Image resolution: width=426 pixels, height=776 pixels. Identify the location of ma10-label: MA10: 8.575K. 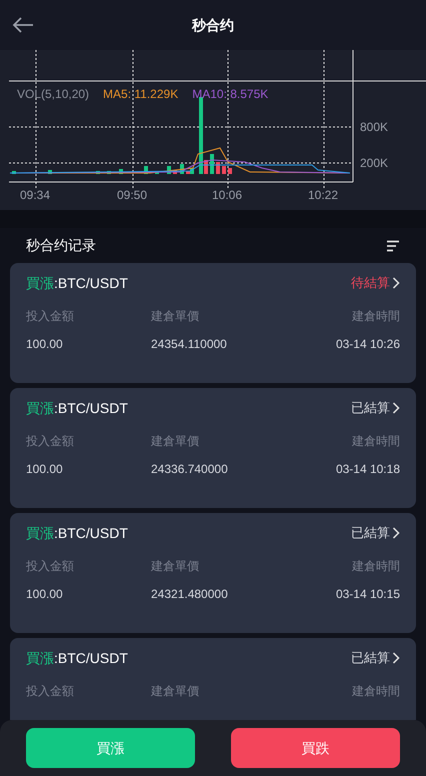
(230, 94).